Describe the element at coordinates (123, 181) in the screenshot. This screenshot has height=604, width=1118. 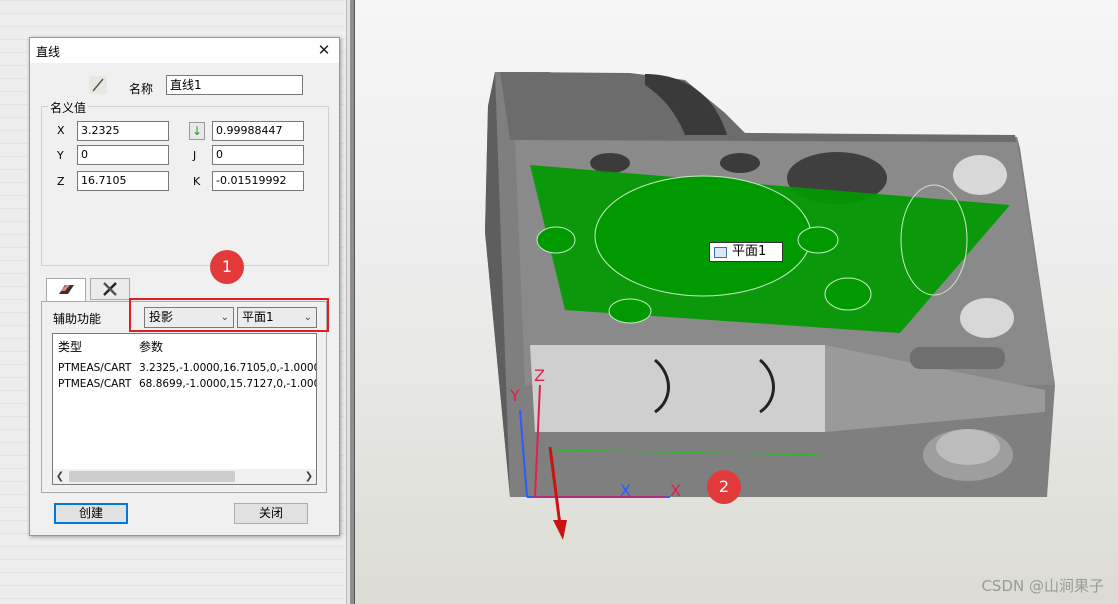
I see `z-input: 16.7105` at that location.